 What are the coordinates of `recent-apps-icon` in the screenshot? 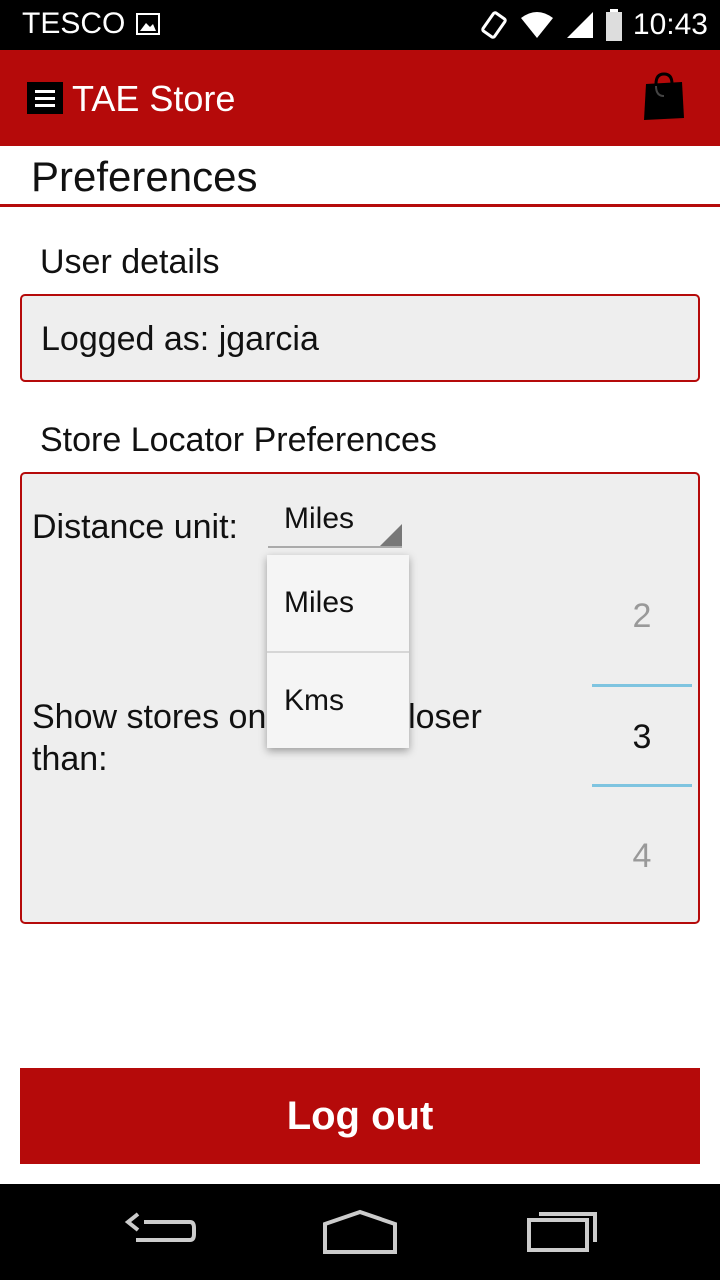 It's located at (563, 1232).